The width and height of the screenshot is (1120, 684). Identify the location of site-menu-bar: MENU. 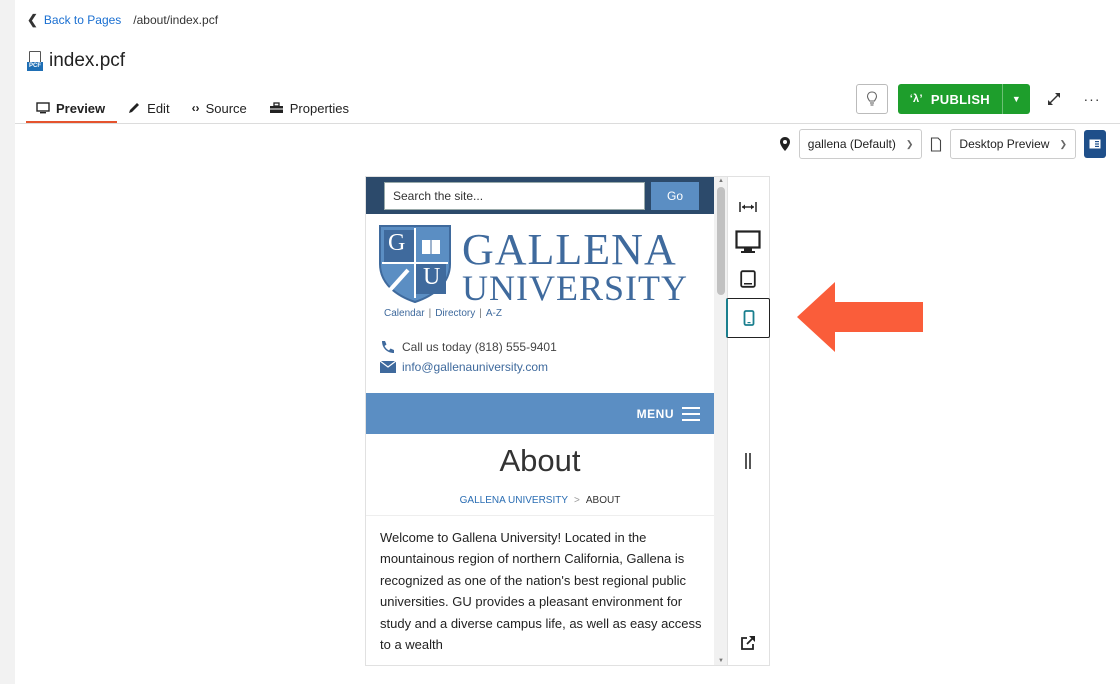
(540, 413).